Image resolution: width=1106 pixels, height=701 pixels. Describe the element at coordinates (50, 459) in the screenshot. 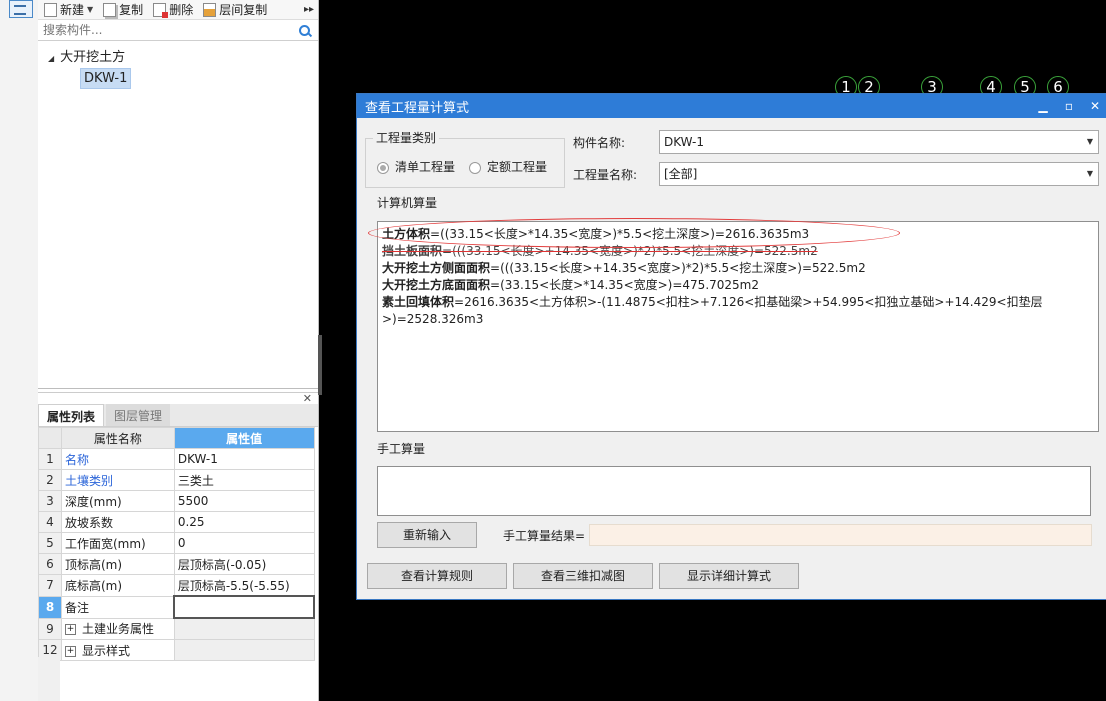

I see `row-number: 1` at that location.